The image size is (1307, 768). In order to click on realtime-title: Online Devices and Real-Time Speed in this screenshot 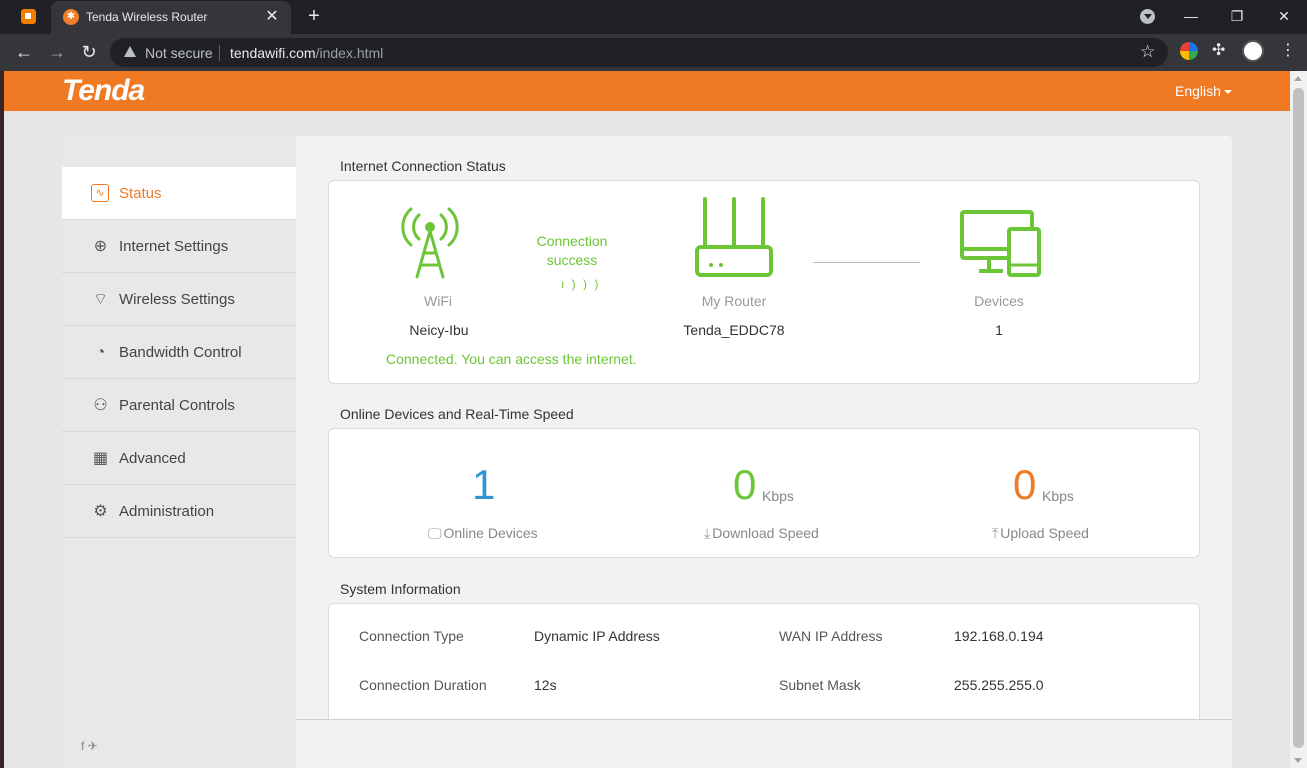, I will do `click(457, 414)`.